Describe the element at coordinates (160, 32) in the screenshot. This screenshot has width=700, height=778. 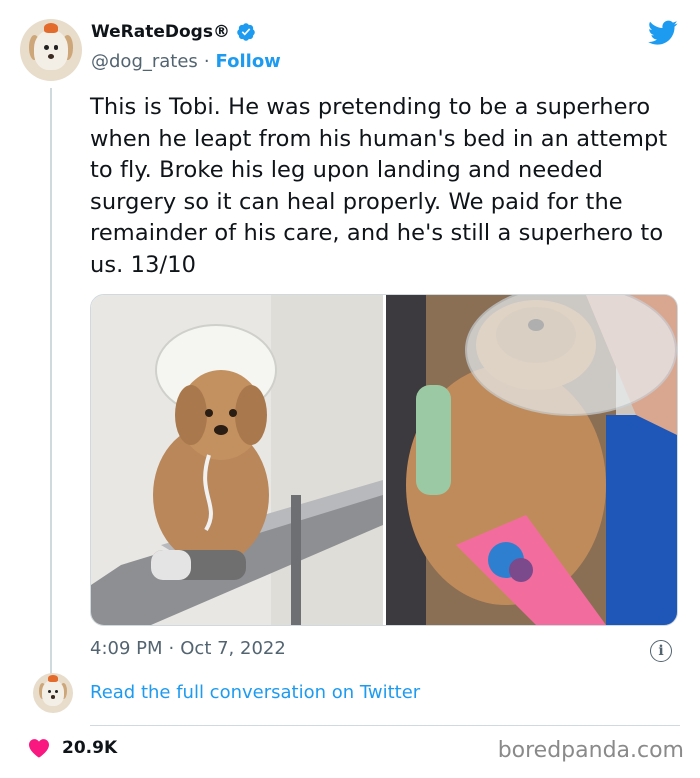
I see `display-name: WeRateDogs®` at that location.